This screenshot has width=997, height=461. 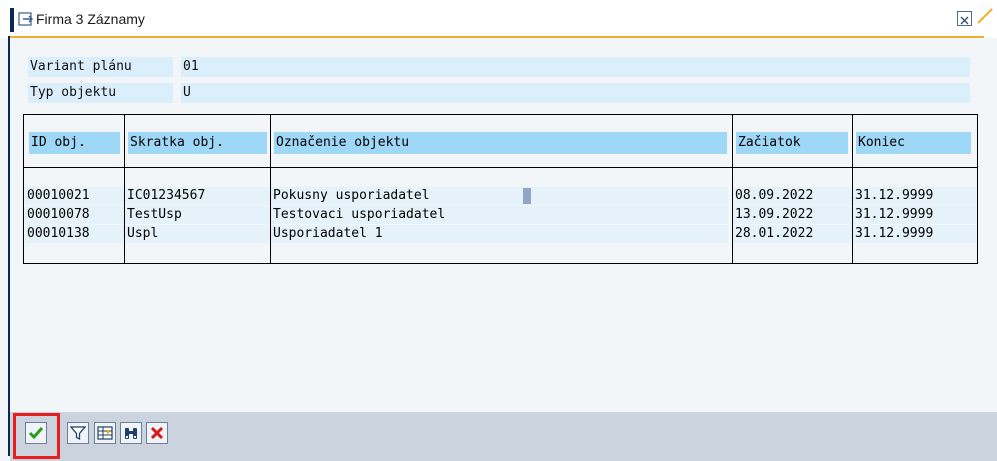 I want to click on field-label-variant: Variant plánu, so click(x=100, y=67).